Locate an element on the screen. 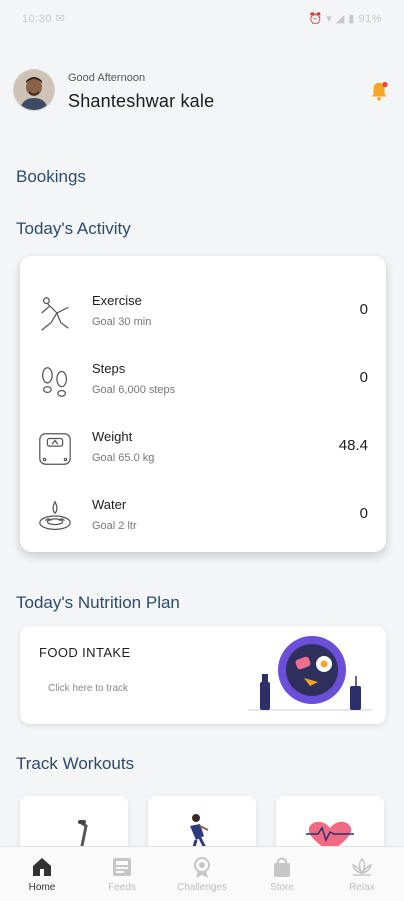  nav-challenges: Challenges is located at coordinates (202, 874).